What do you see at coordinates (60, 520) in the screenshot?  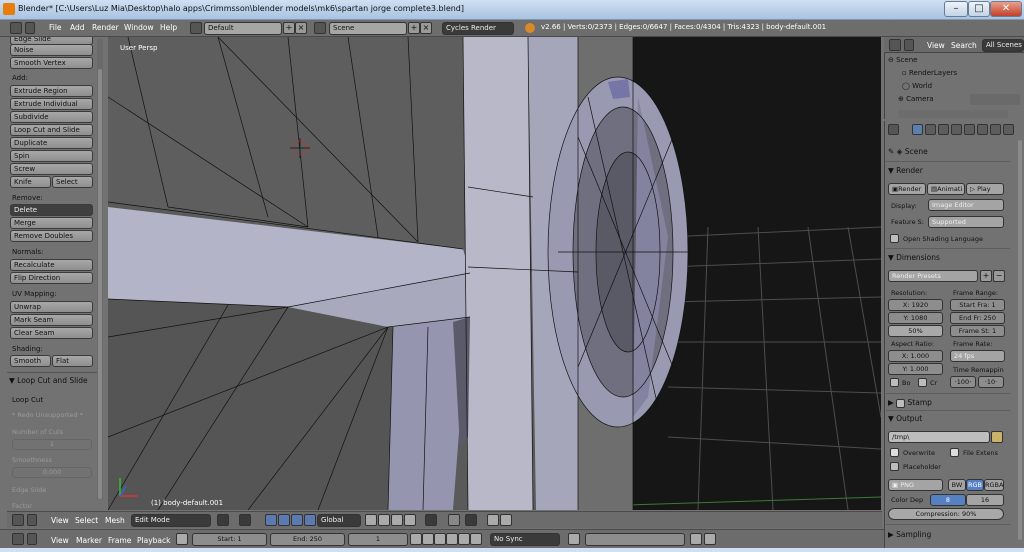 I see `viewport-menu-view: View` at bounding box center [60, 520].